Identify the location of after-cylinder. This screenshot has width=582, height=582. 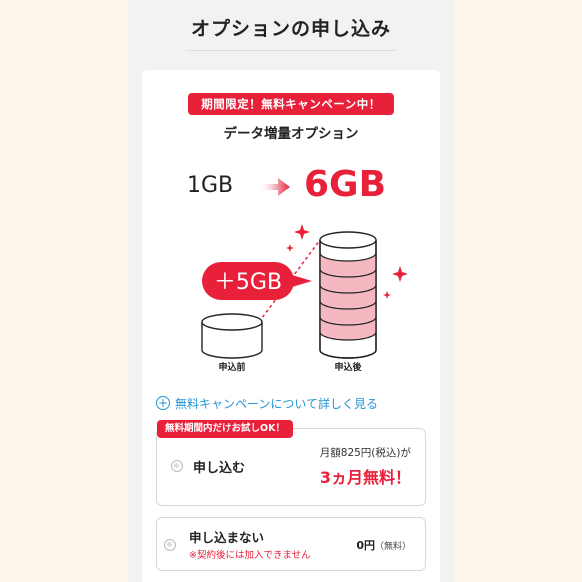
(348, 295).